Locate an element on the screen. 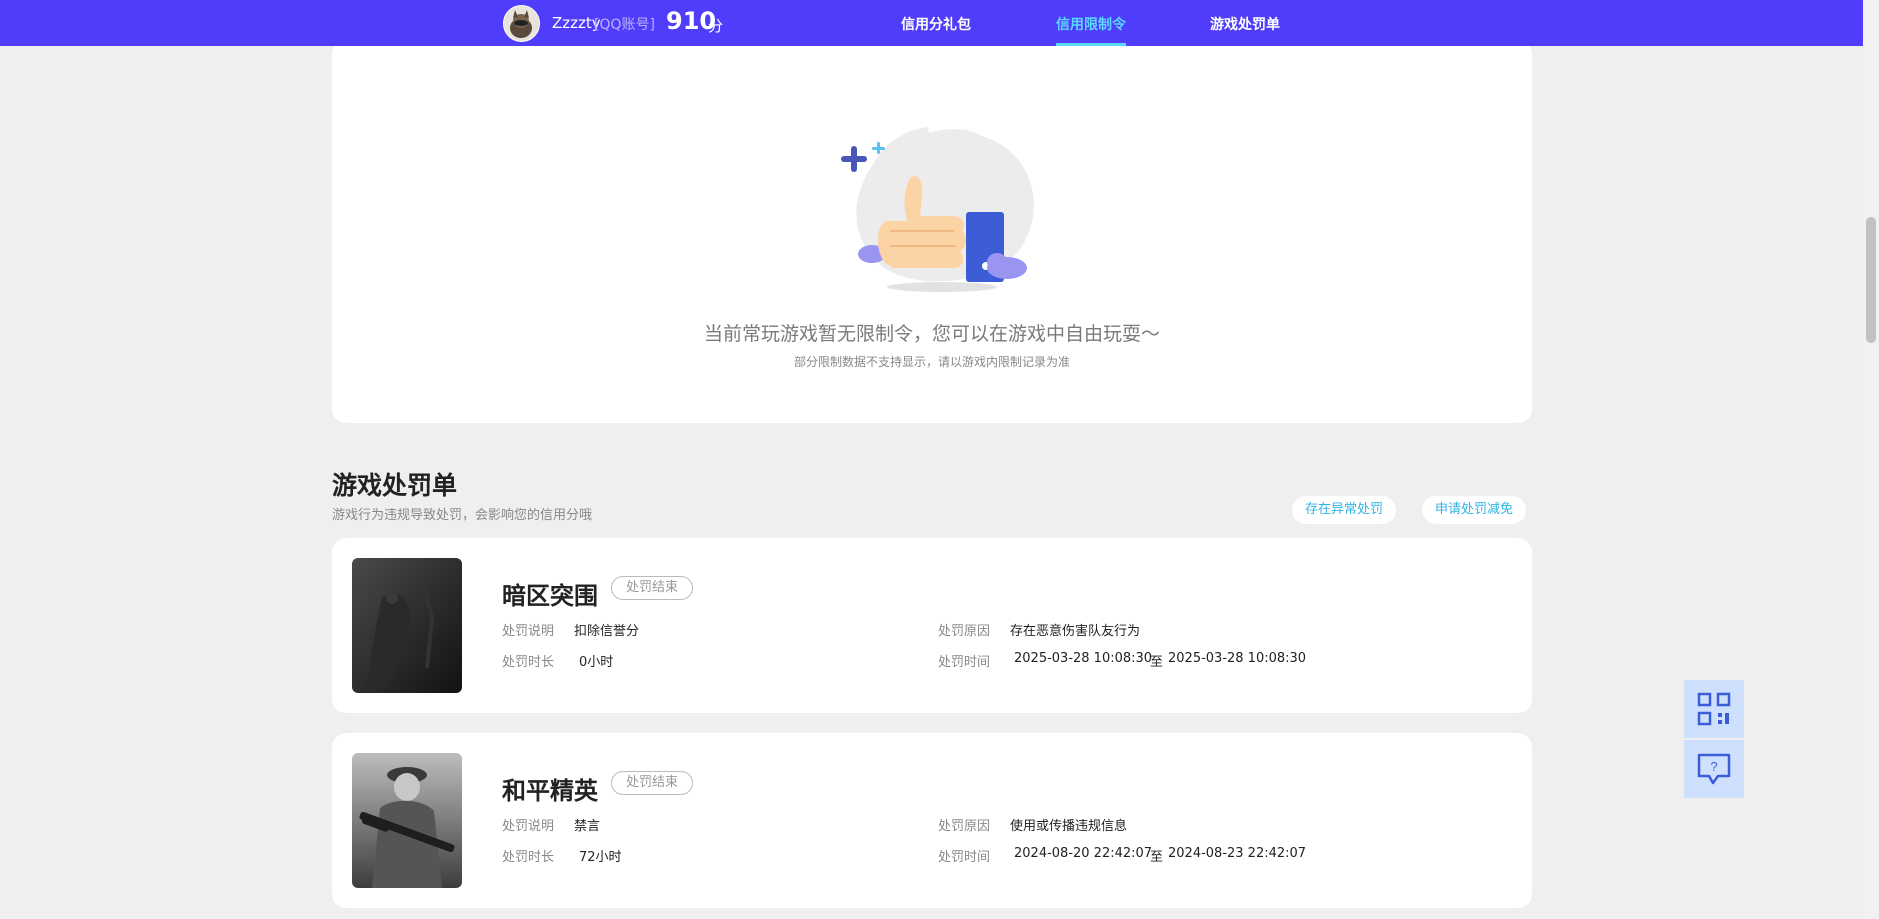 The width and height of the screenshot is (1879, 919). penalty-duration-value: 72小时 is located at coordinates (600, 857).